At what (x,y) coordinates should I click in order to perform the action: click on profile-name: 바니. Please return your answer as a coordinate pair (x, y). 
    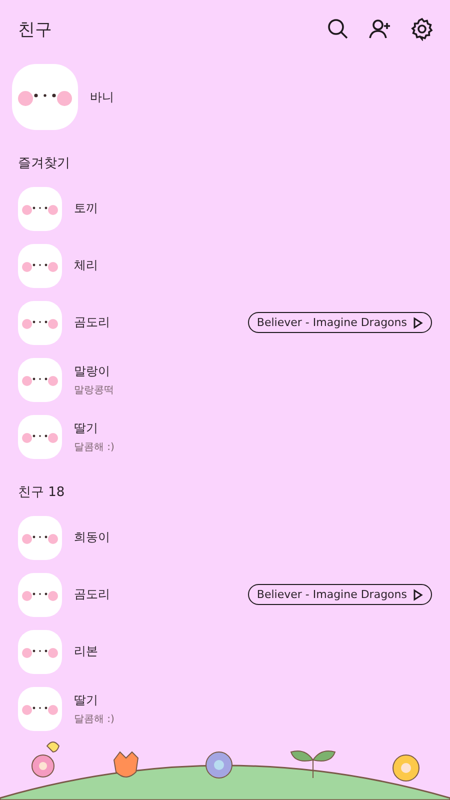
    Looking at the image, I should click on (102, 97).